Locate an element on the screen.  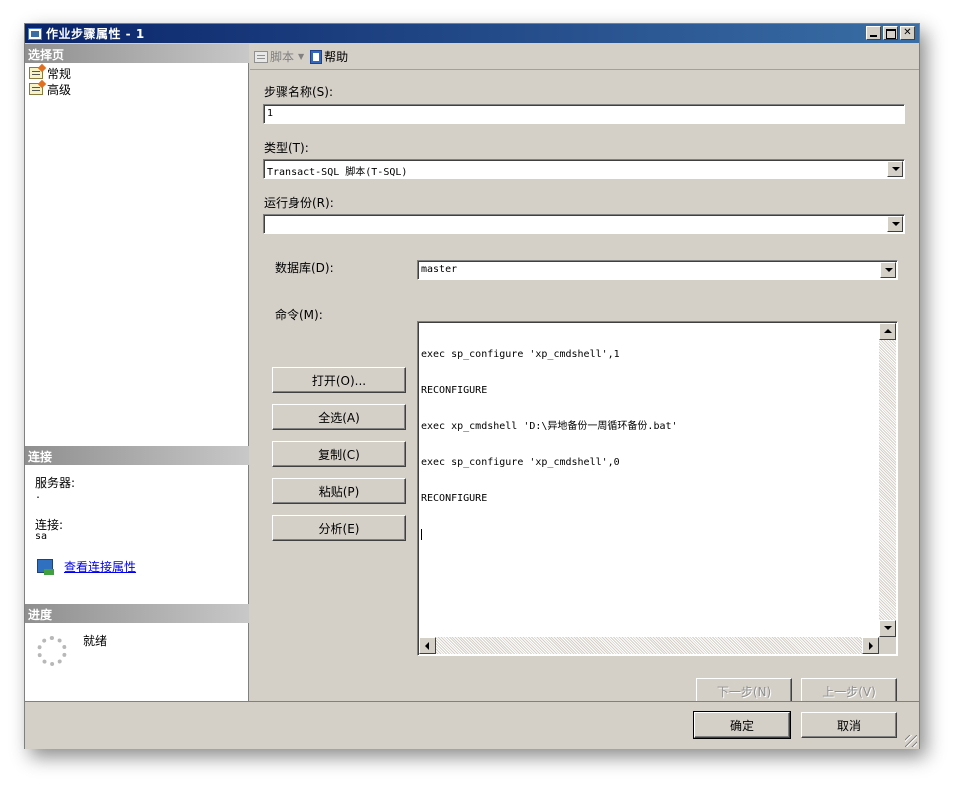
resize-grip-icon is located at coordinates (911, 741).